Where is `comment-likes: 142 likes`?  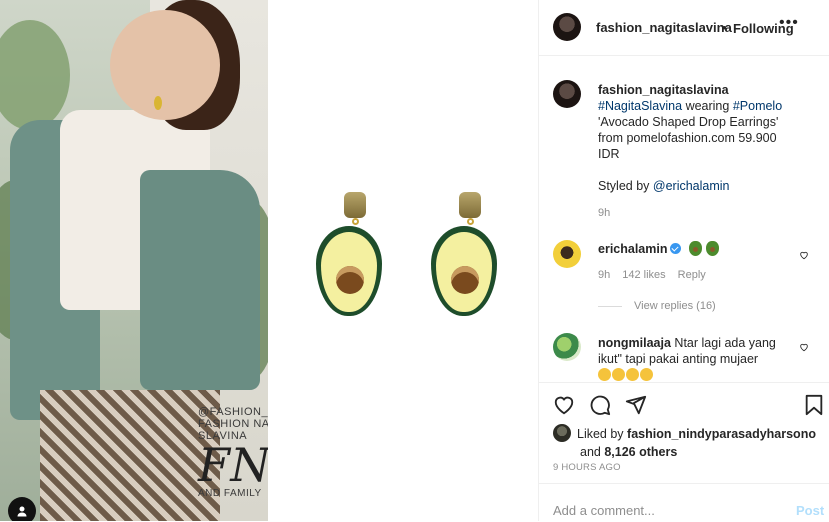 comment-likes: 142 likes is located at coordinates (643, 275).